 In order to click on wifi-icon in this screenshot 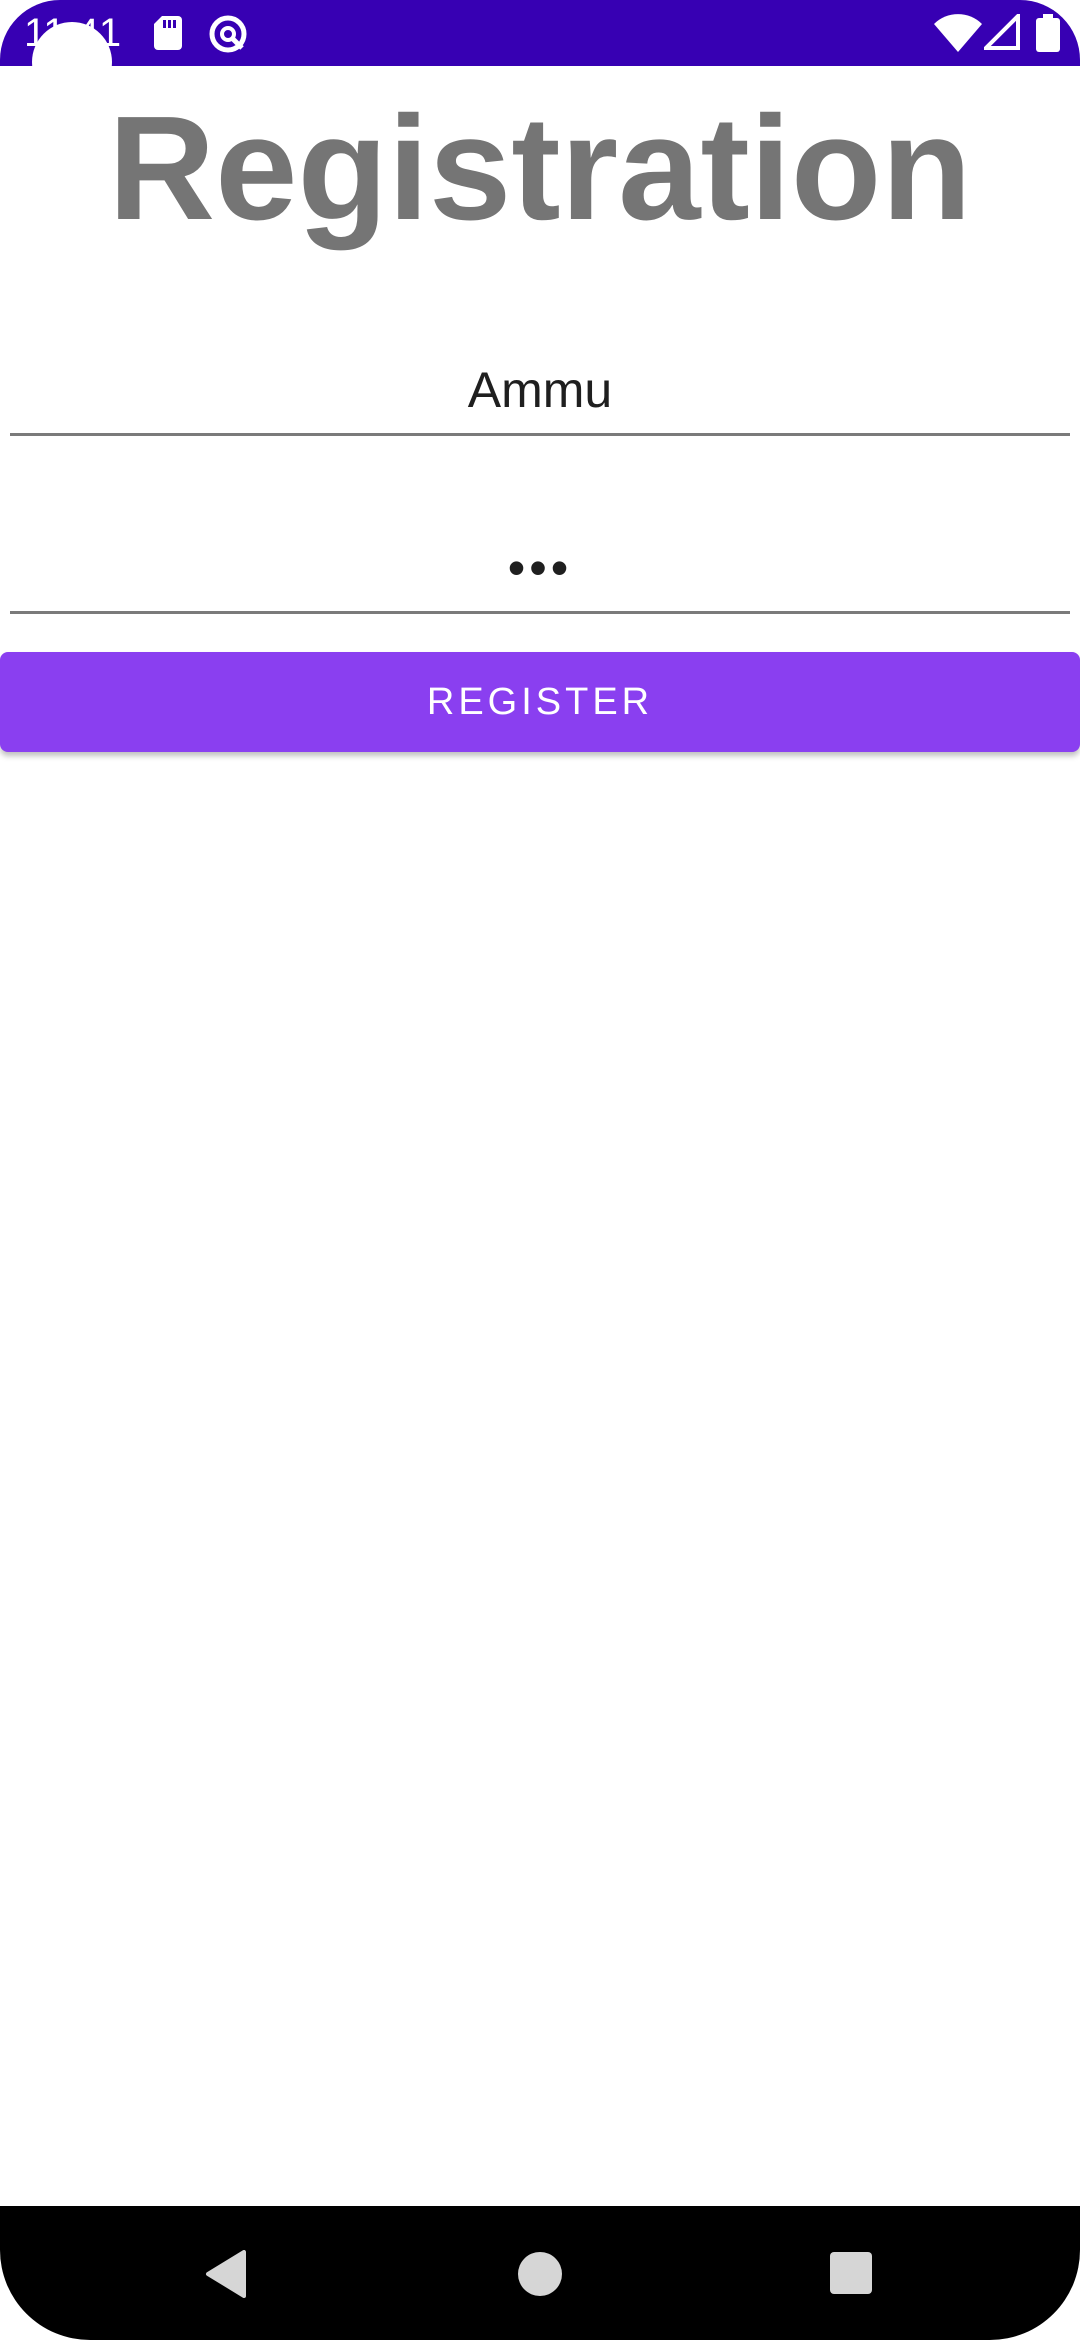, I will do `click(958, 33)`.